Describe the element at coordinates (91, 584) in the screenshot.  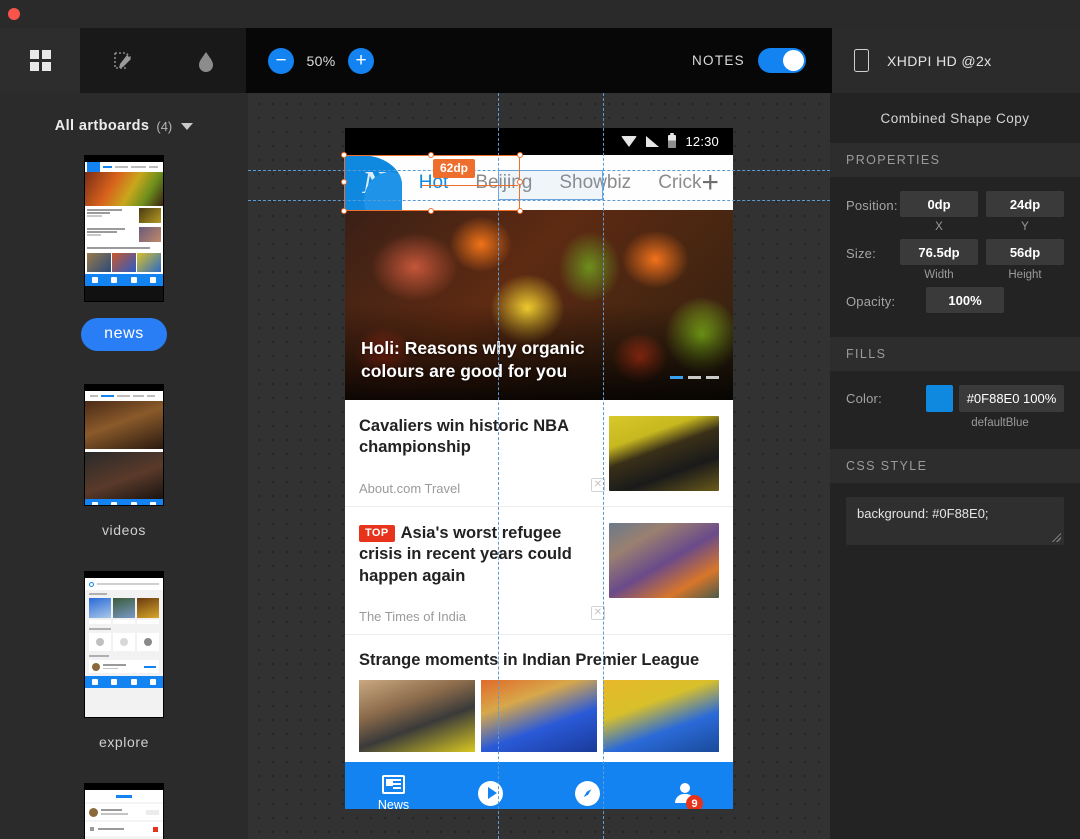
I see `search-icon` at that location.